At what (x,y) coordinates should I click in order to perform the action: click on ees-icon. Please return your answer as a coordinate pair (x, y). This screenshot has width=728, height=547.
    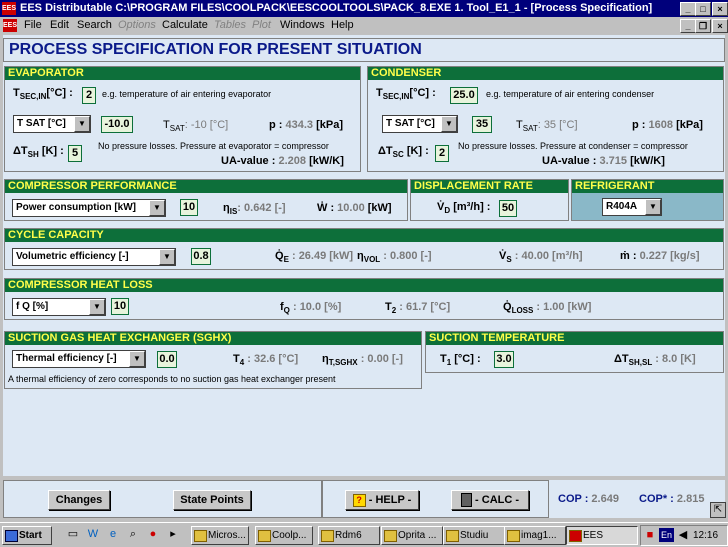
    Looking at the image, I should click on (575, 536).